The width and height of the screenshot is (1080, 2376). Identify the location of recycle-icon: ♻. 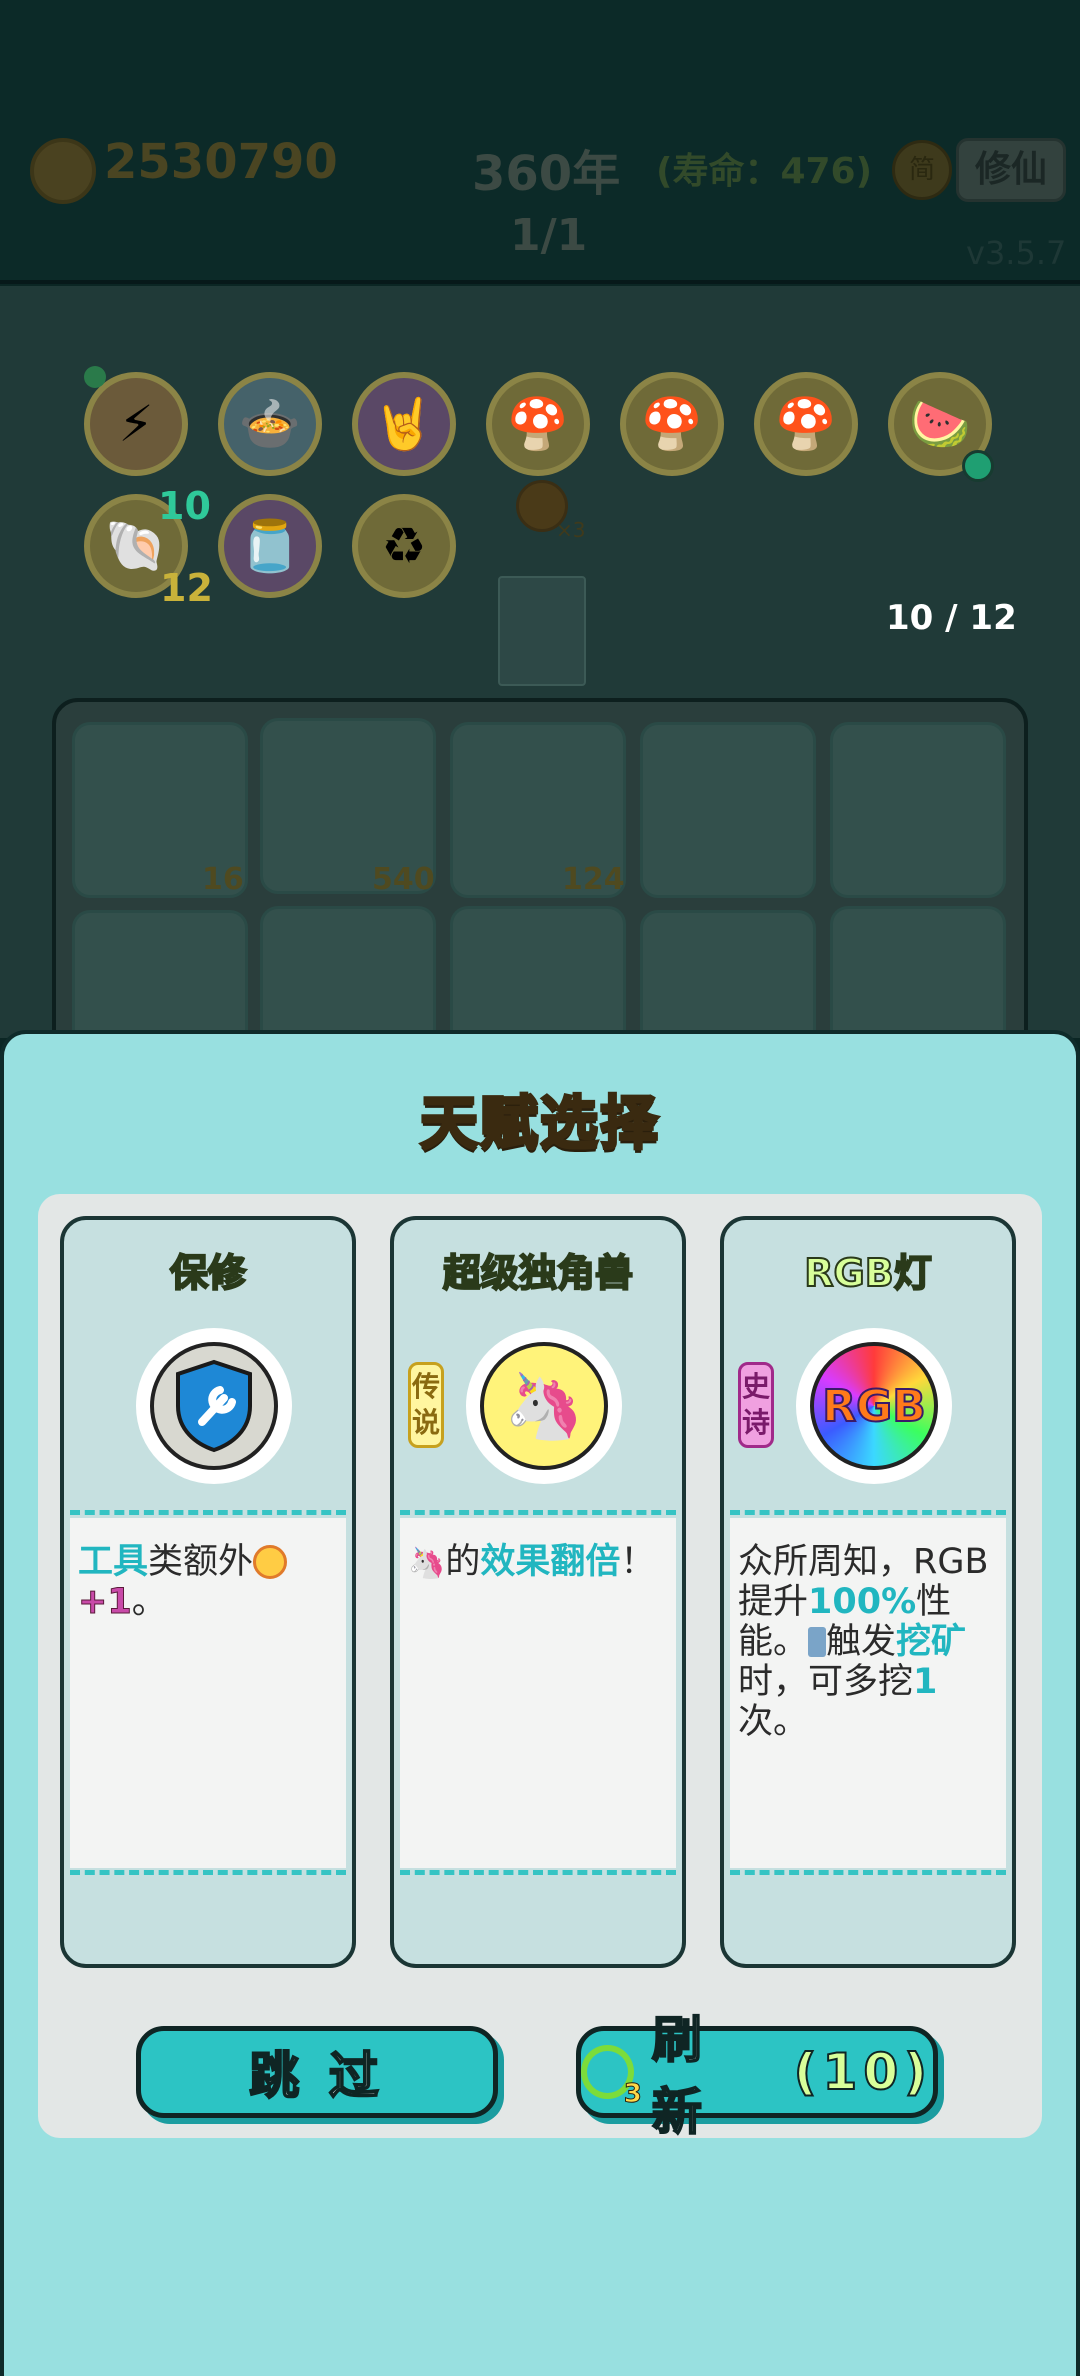
(404, 546).